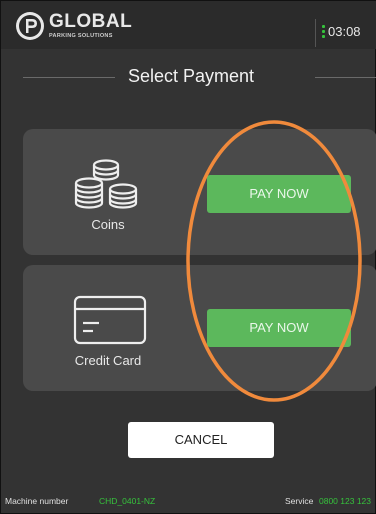  What do you see at coordinates (91, 21) in the screenshot?
I see `logo-name: GLOBAL` at bounding box center [91, 21].